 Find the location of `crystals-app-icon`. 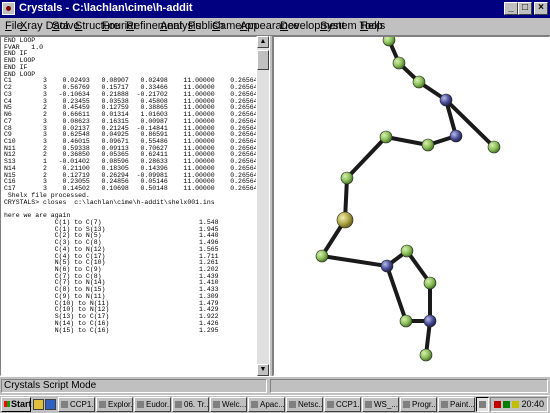

crystals-app-icon is located at coordinates (8, 8).